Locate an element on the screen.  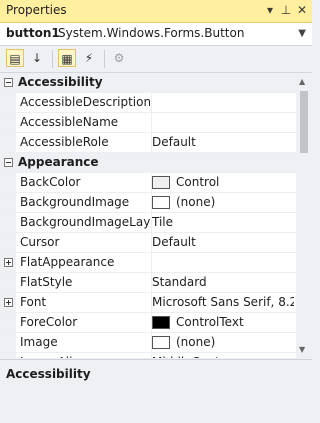
property-label: FlatAppearance is located at coordinates (67, 262).